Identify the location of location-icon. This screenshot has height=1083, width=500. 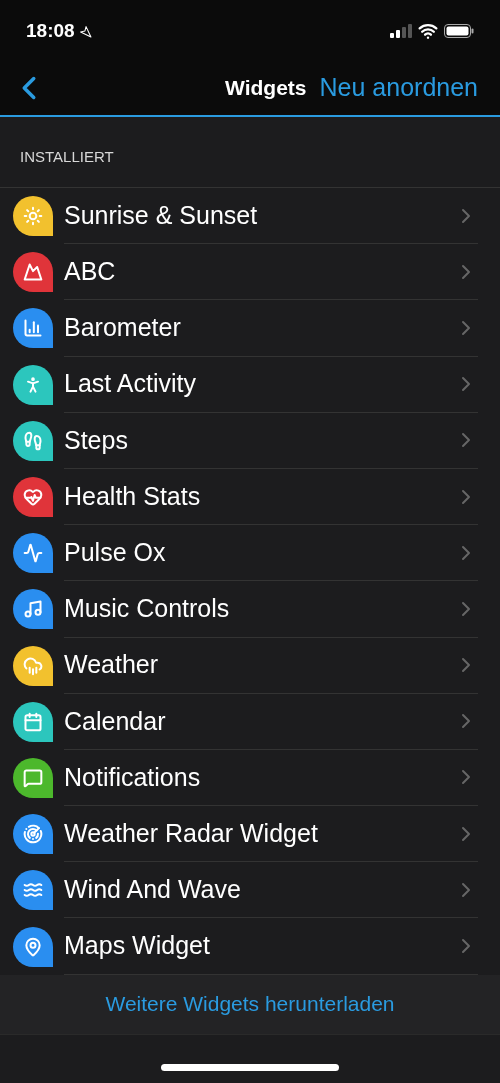
(85, 31).